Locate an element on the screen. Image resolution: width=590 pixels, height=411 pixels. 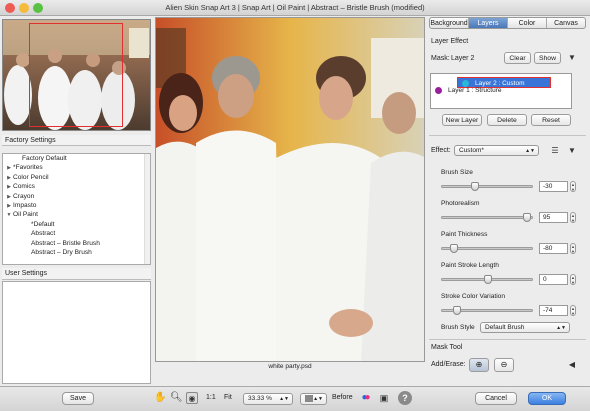
factory-settings-header: Factory Settings is located at coordinates (76, 140).